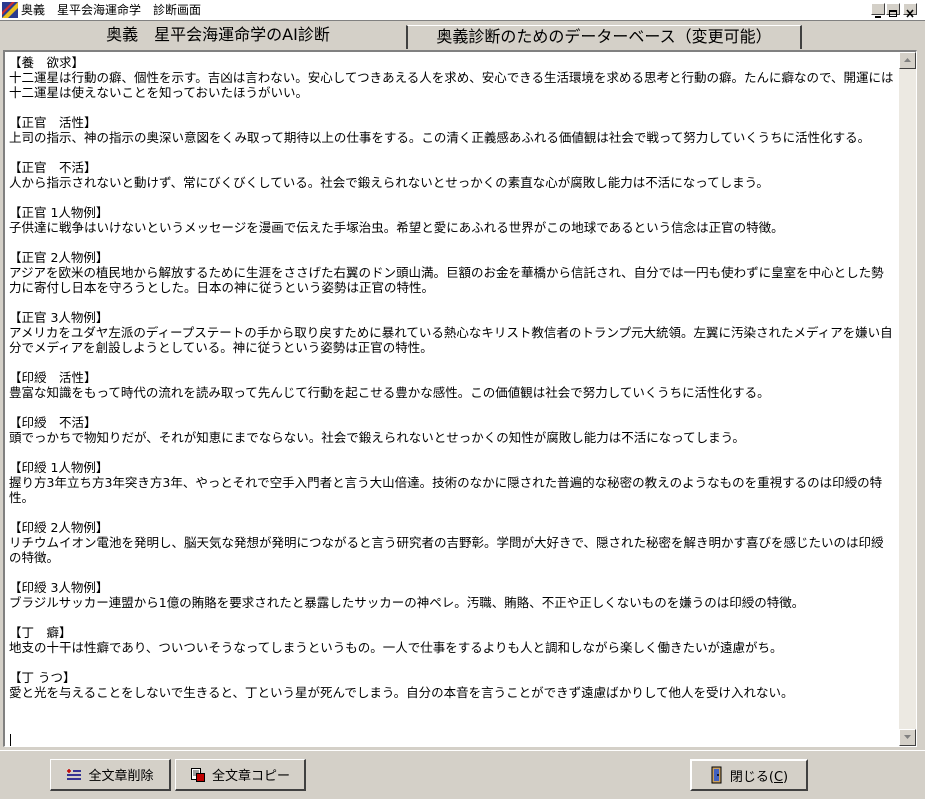  Describe the element at coordinates (40, 632) in the screenshot. I see `entry-heading: 【丁 癖】` at that location.